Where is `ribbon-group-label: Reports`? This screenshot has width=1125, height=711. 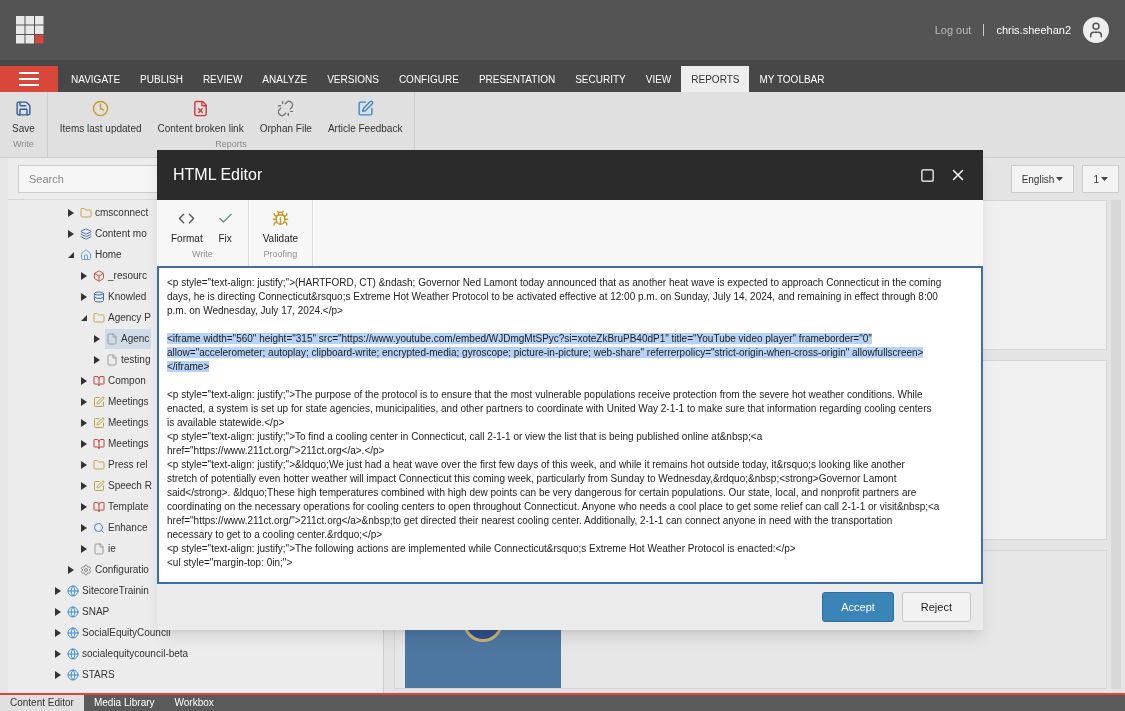
ribbon-group-label: Reports is located at coordinates (231, 144).